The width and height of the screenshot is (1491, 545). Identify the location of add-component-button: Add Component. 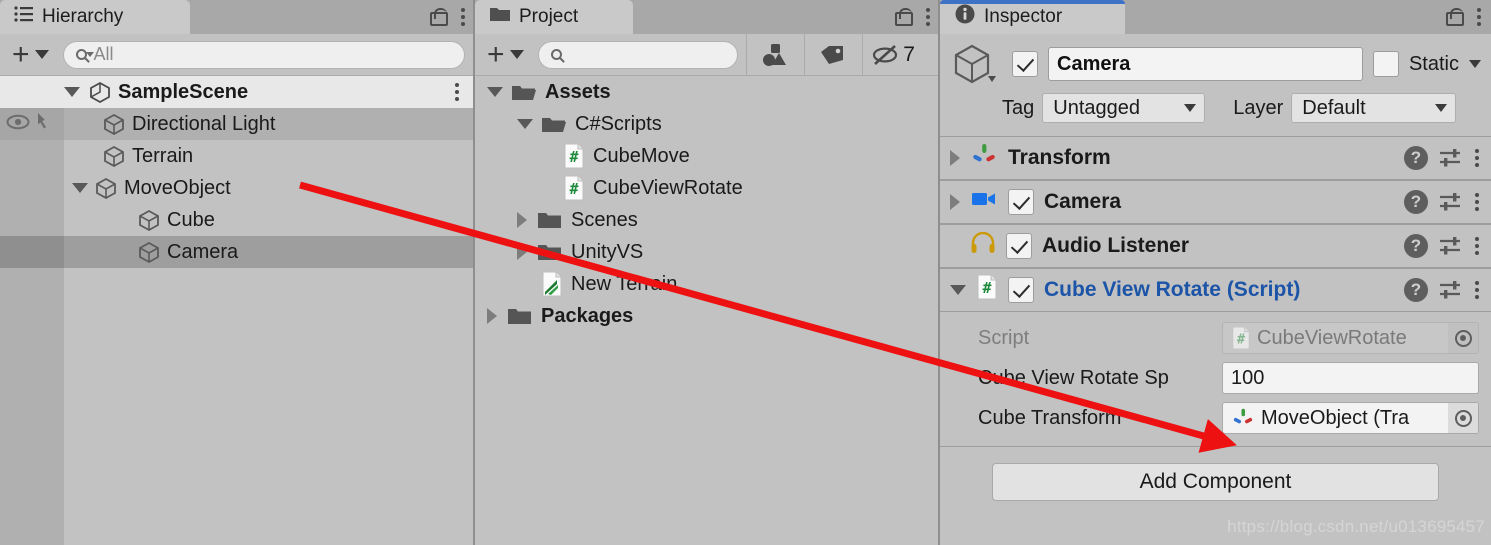
(1215, 482).